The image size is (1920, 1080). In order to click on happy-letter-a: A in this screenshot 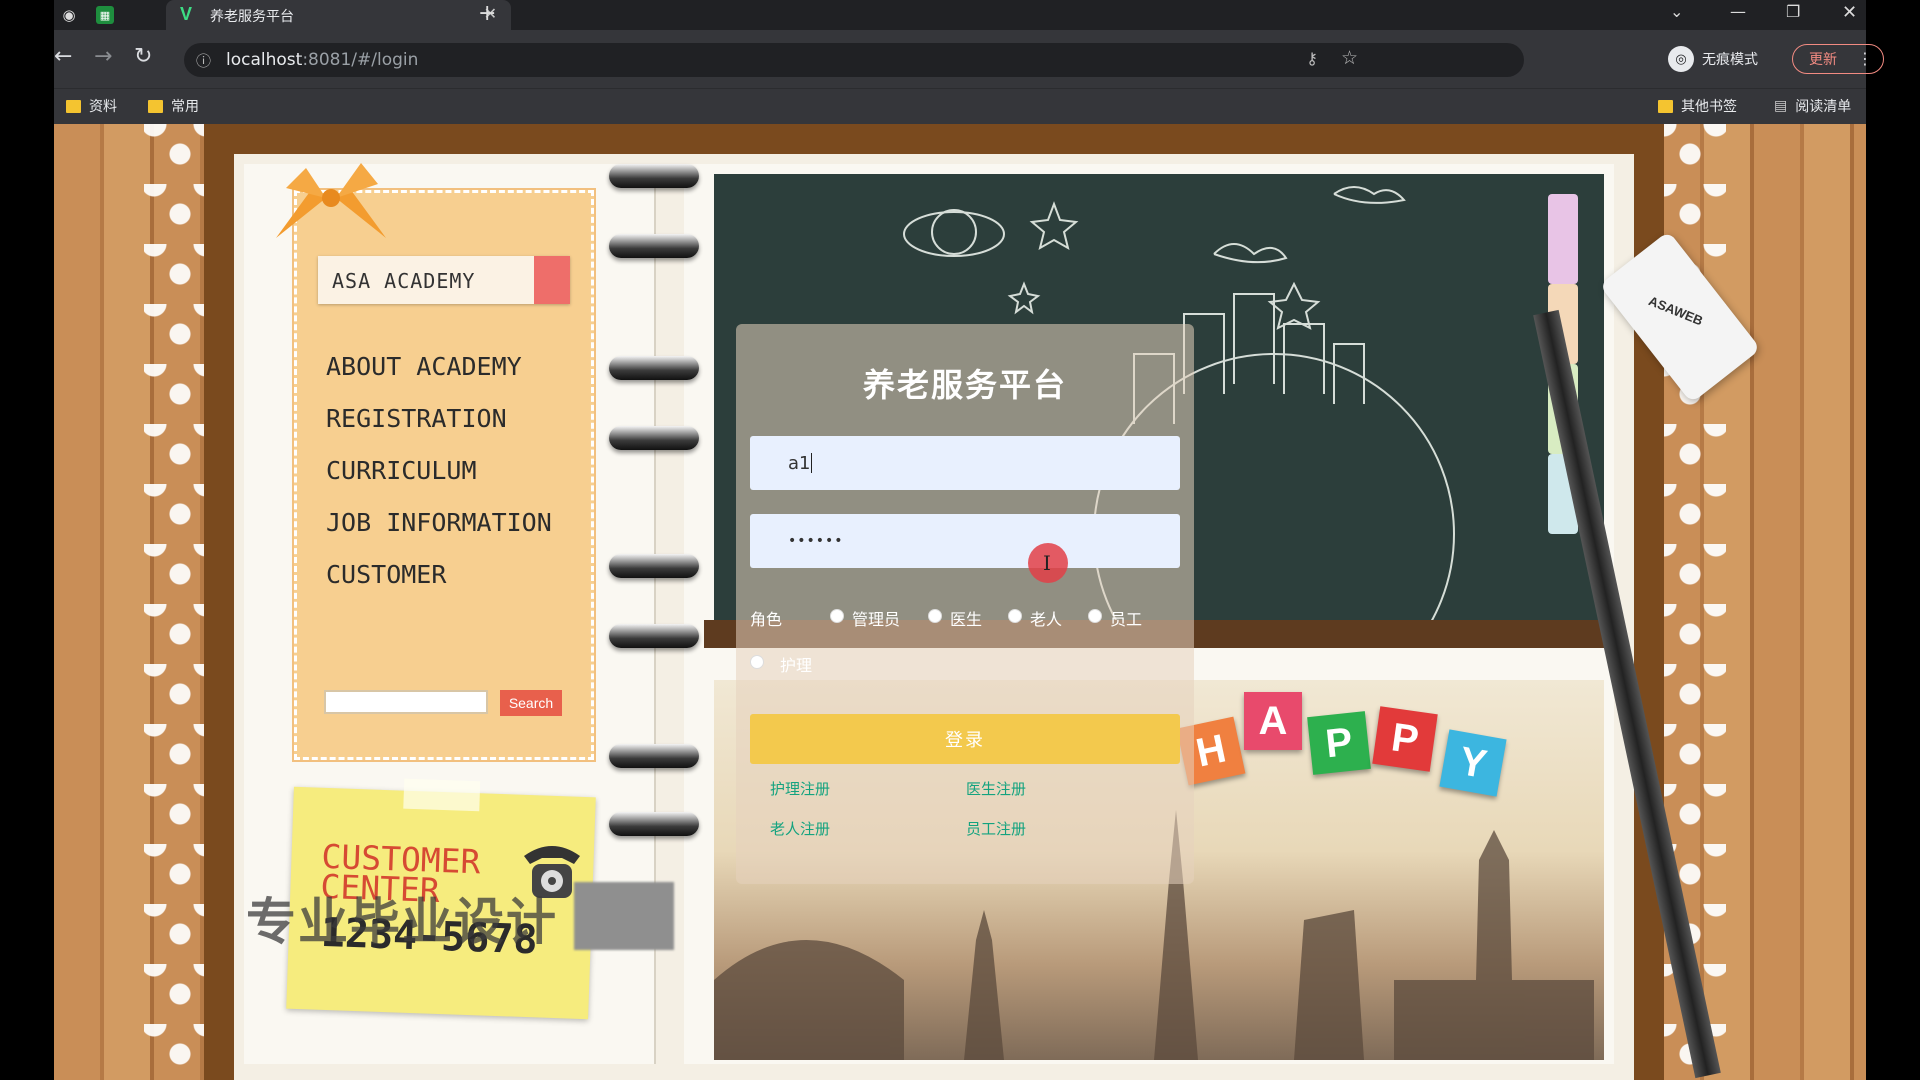, I will do `click(1273, 721)`.